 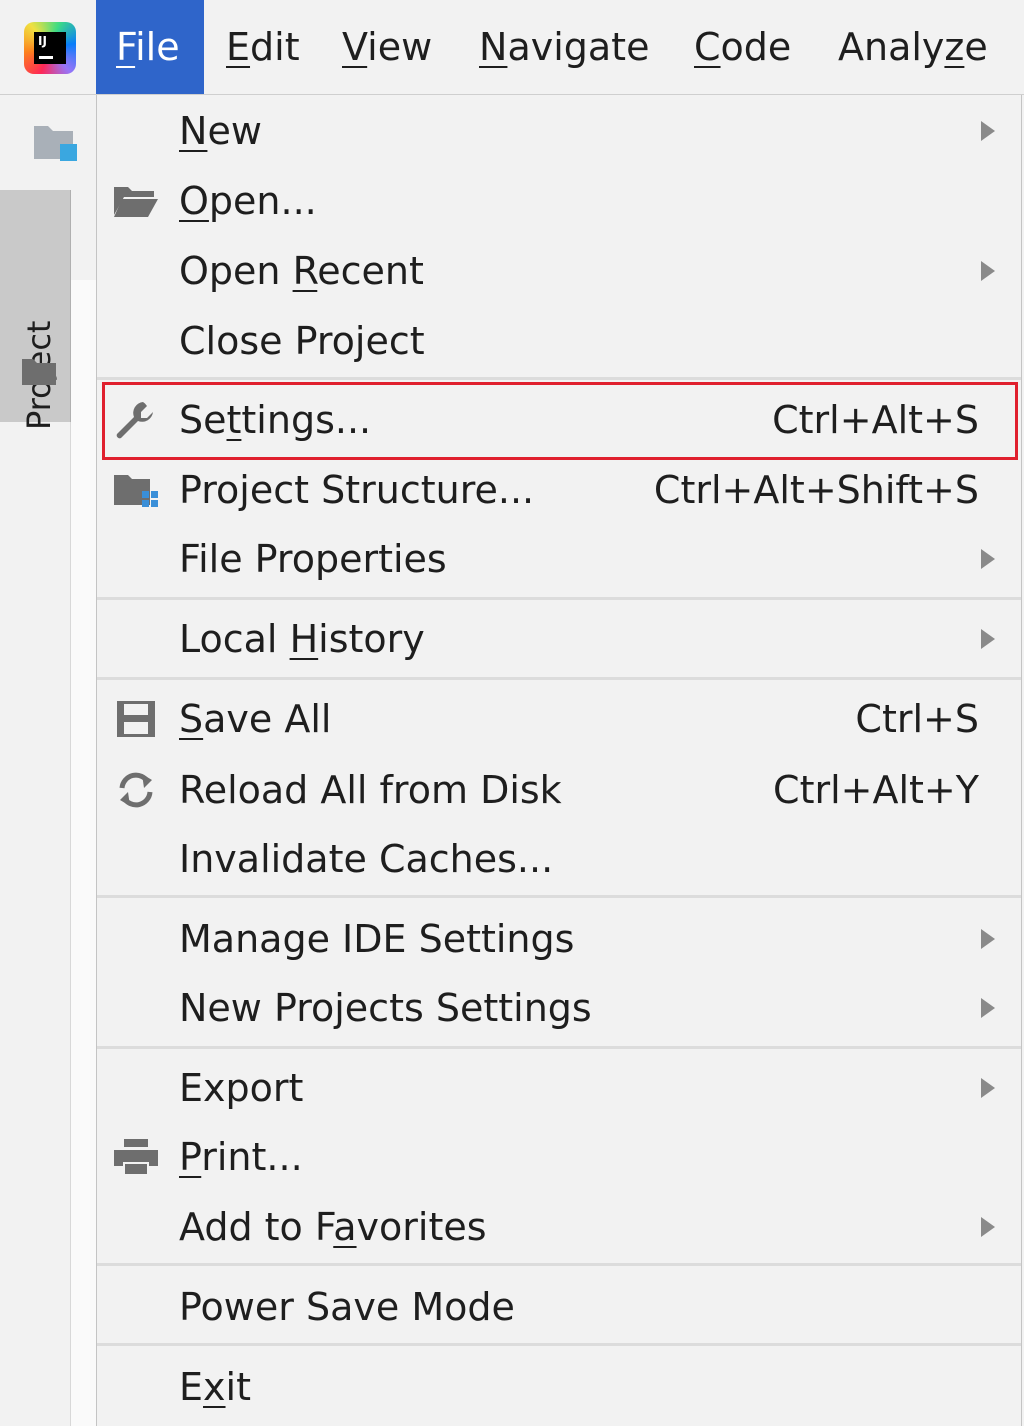 I want to click on menu-file: File, so click(x=150, y=47).